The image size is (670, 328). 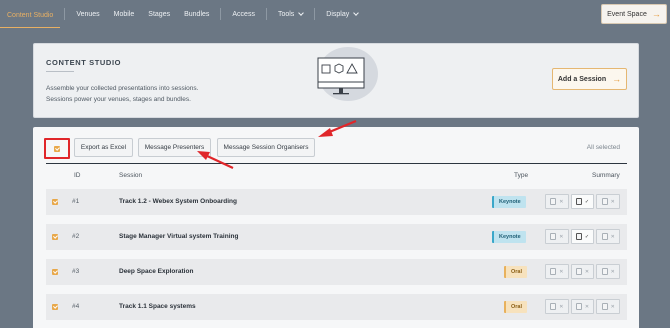 What do you see at coordinates (131, 175) in the screenshot?
I see `column-header-session: Session` at bounding box center [131, 175].